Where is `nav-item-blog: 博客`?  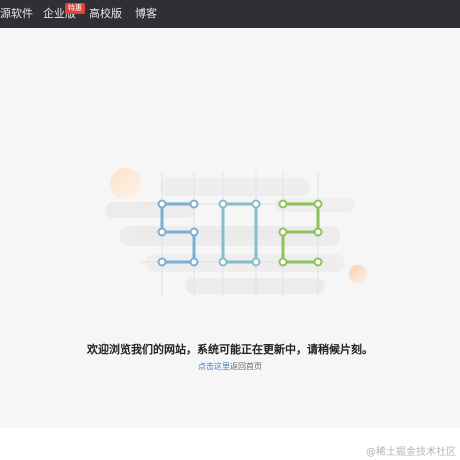 nav-item-blog: 博客 is located at coordinates (146, 14).